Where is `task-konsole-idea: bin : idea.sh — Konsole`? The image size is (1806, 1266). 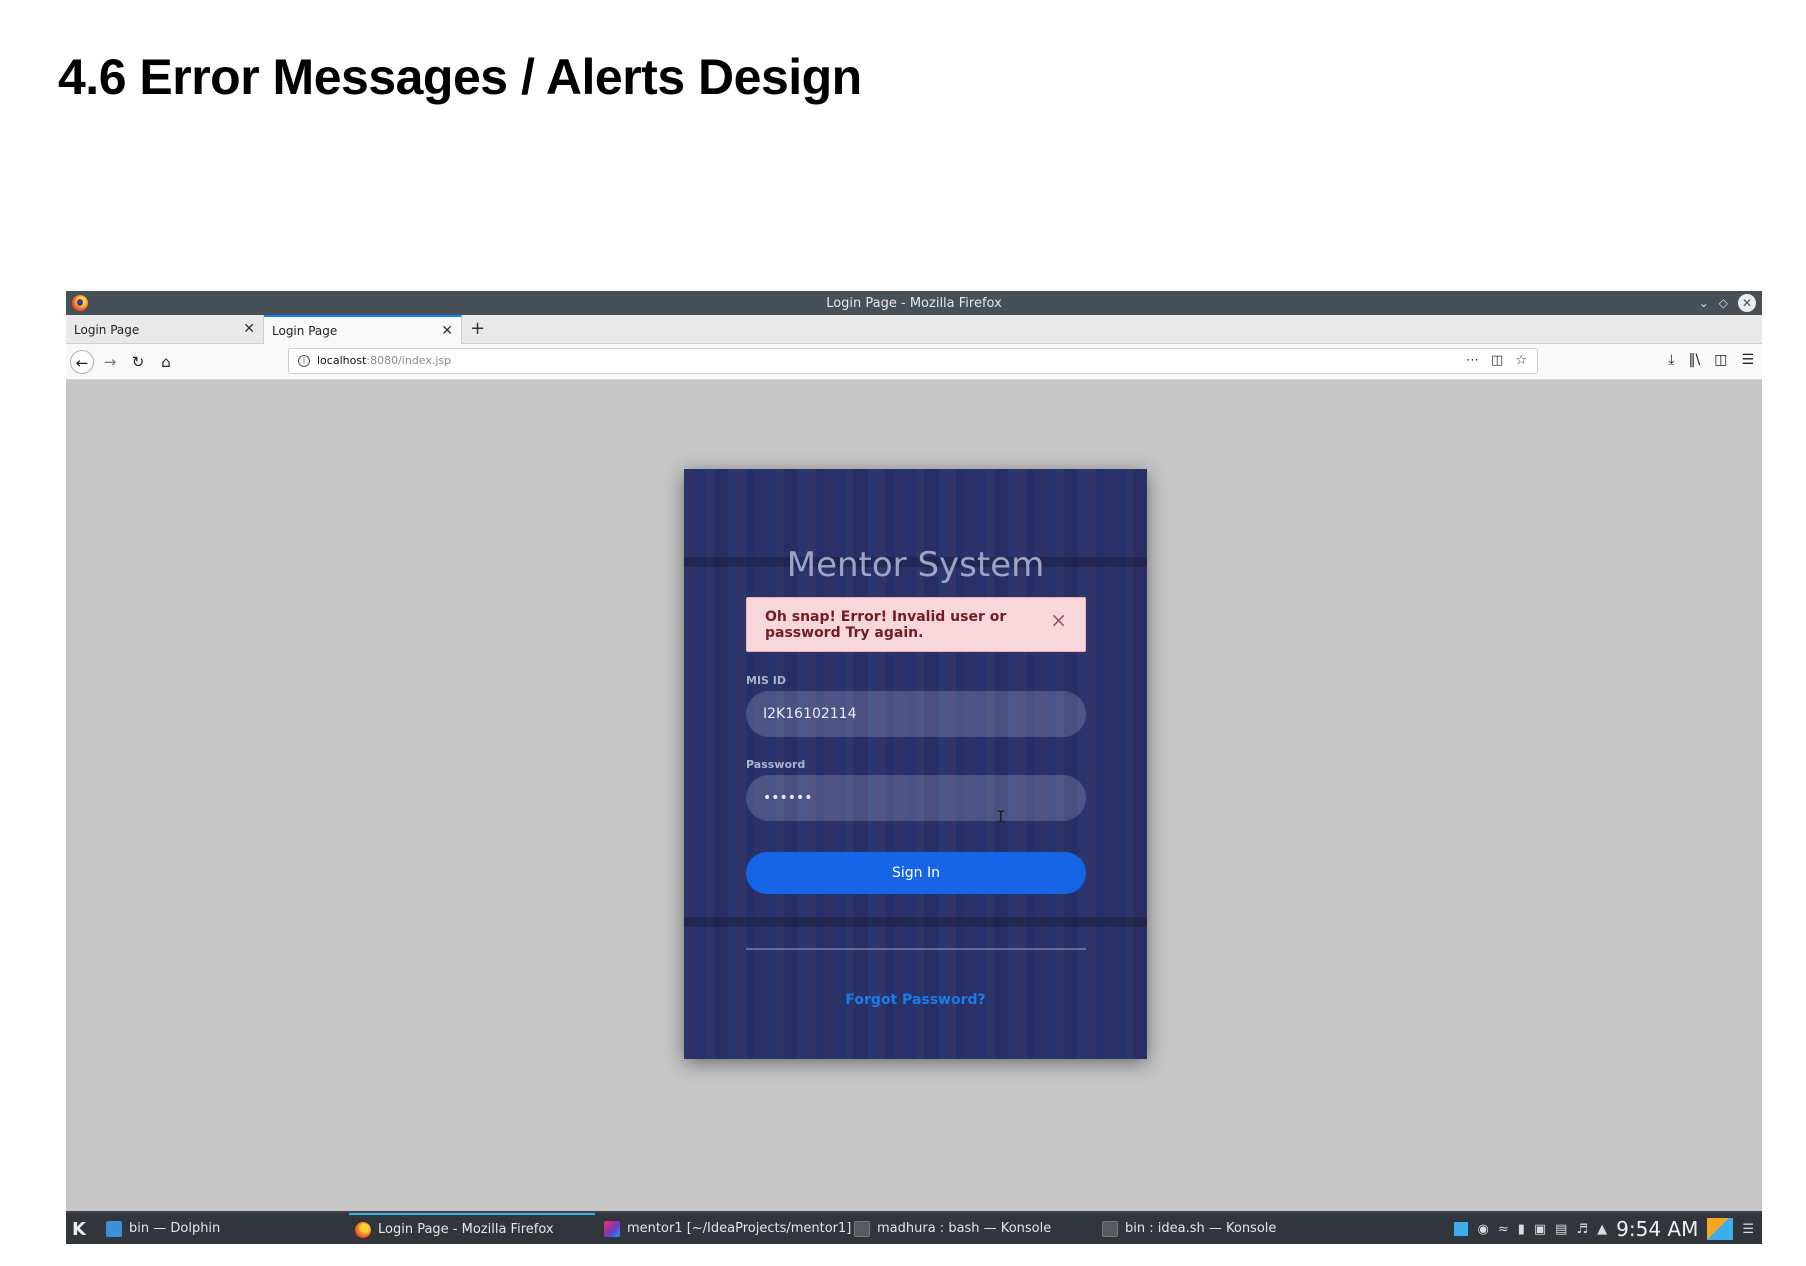 task-konsole-idea: bin : idea.sh — Konsole is located at coordinates (1189, 1228).